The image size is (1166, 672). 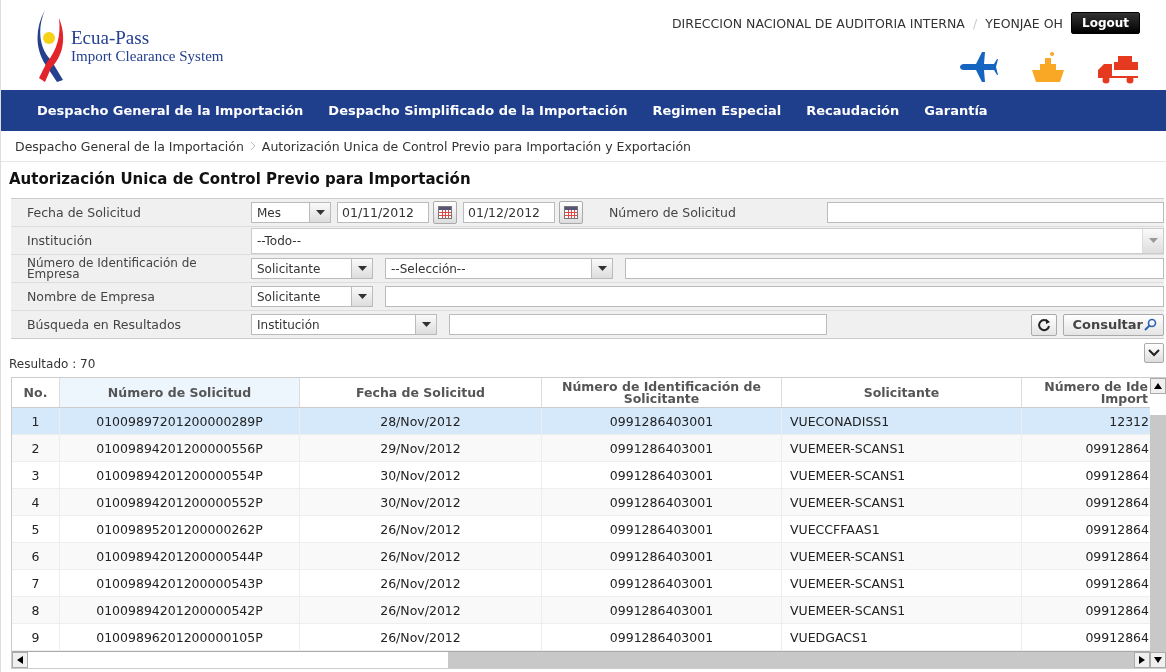 I want to click on chevron-down-icon, so click(x=1154, y=353).